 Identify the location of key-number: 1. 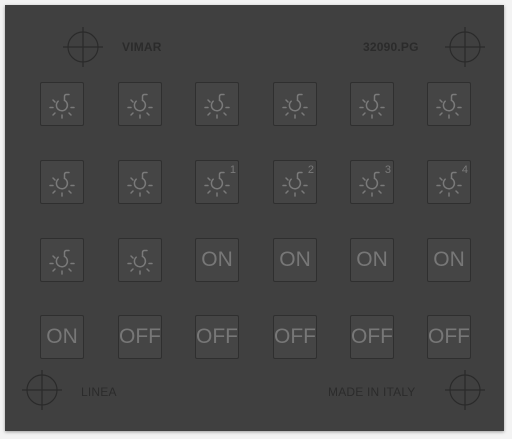
(232, 170).